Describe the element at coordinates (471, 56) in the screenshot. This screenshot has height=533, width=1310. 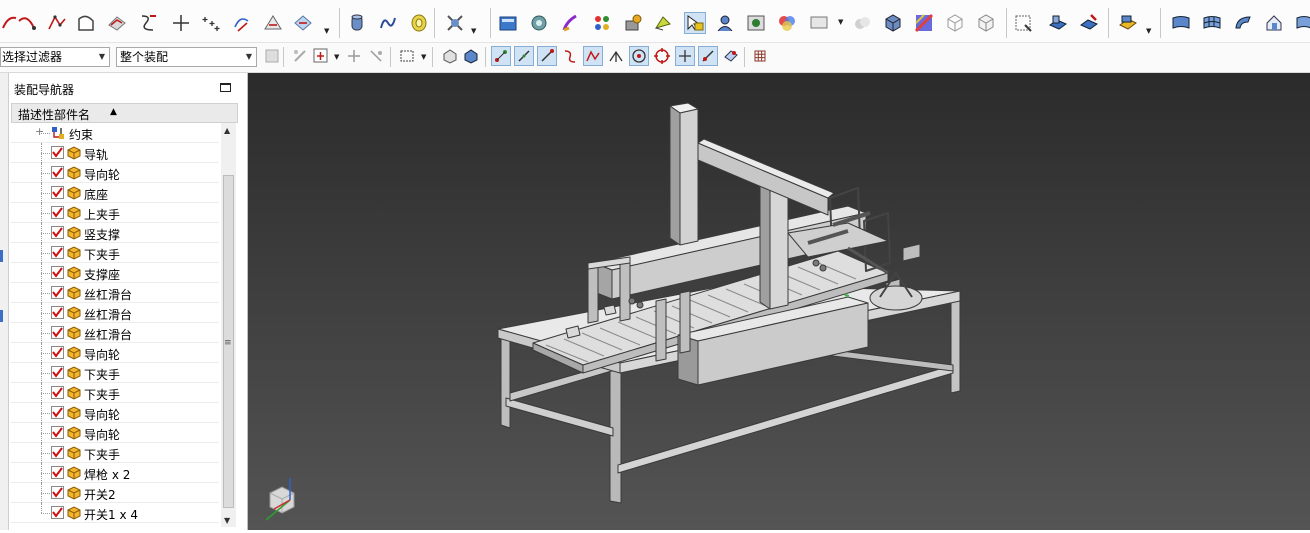
I see `shade-cube-icon` at that location.